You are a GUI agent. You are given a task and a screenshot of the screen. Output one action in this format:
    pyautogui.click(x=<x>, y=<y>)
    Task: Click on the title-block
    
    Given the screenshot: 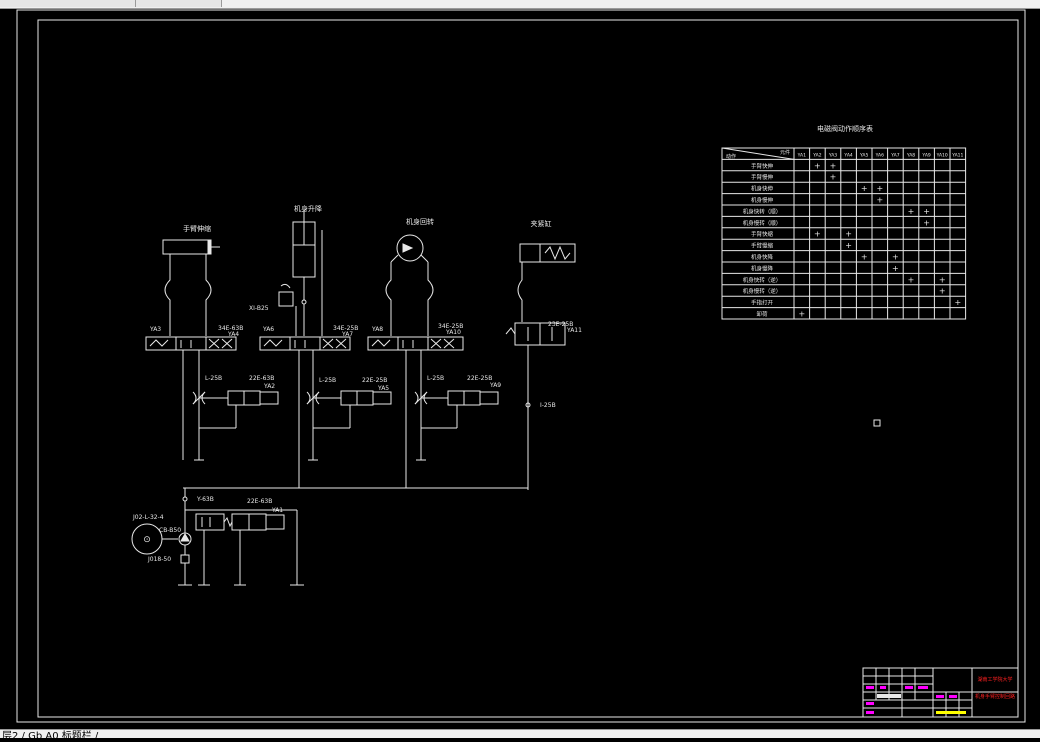 What is the action you would take?
    pyautogui.click(x=940, y=692)
    